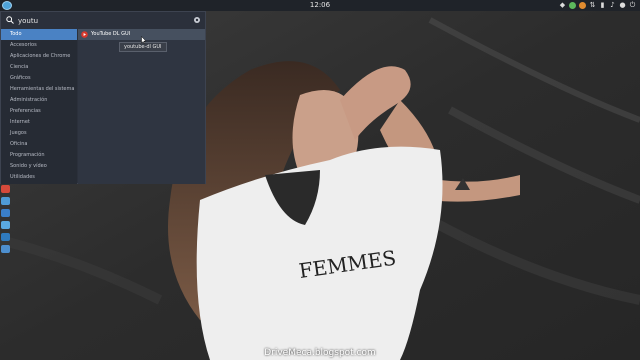 This screenshot has height=360, width=640. I want to click on category-administracion: Administración, so click(39, 100).